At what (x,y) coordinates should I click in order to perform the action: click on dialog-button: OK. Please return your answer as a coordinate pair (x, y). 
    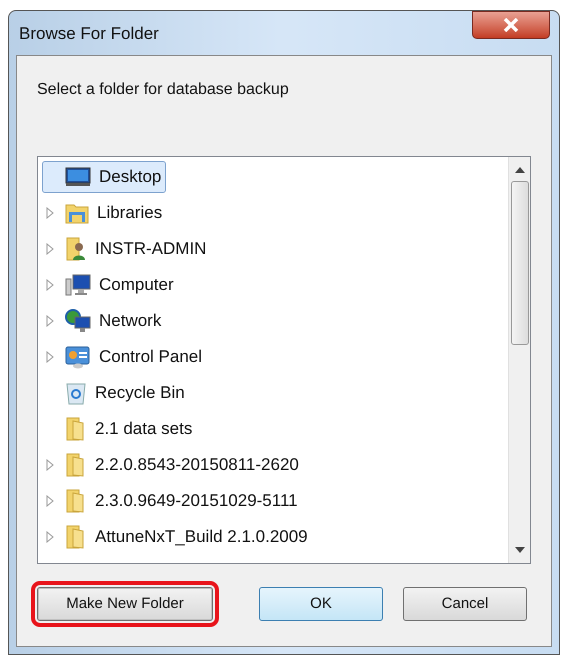
    Looking at the image, I should click on (321, 604).